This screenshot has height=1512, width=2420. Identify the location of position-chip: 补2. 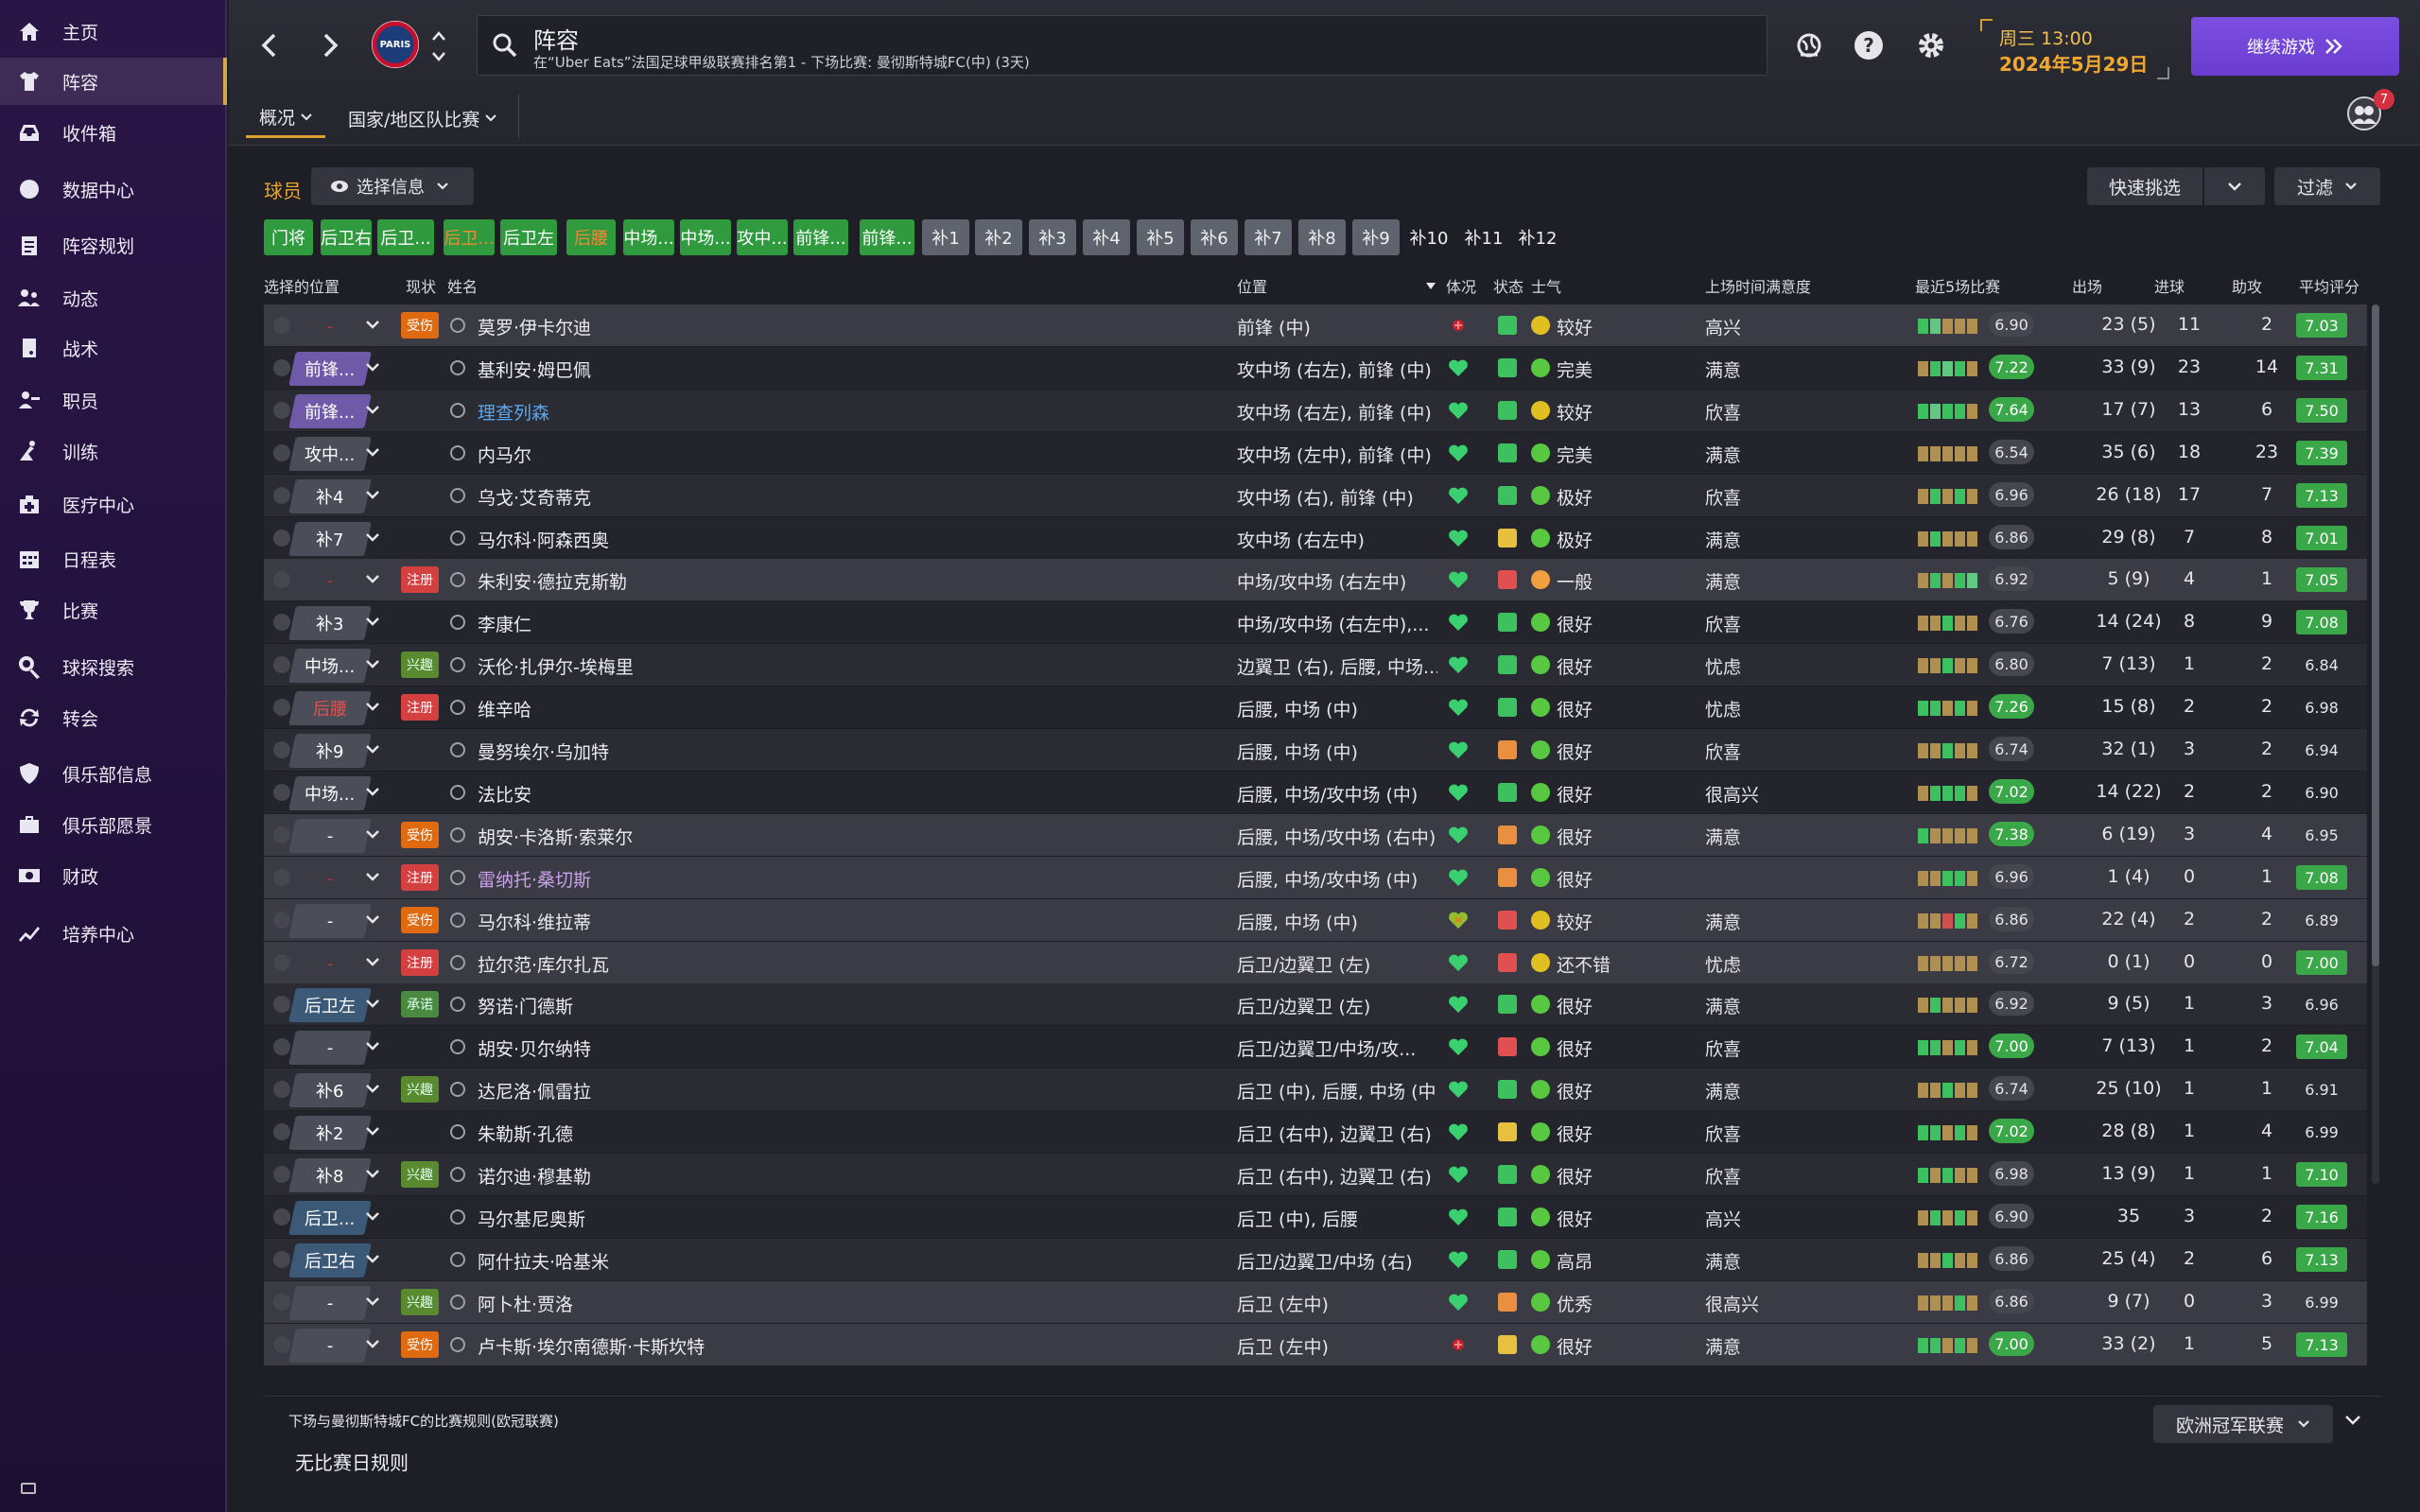
(999, 237).